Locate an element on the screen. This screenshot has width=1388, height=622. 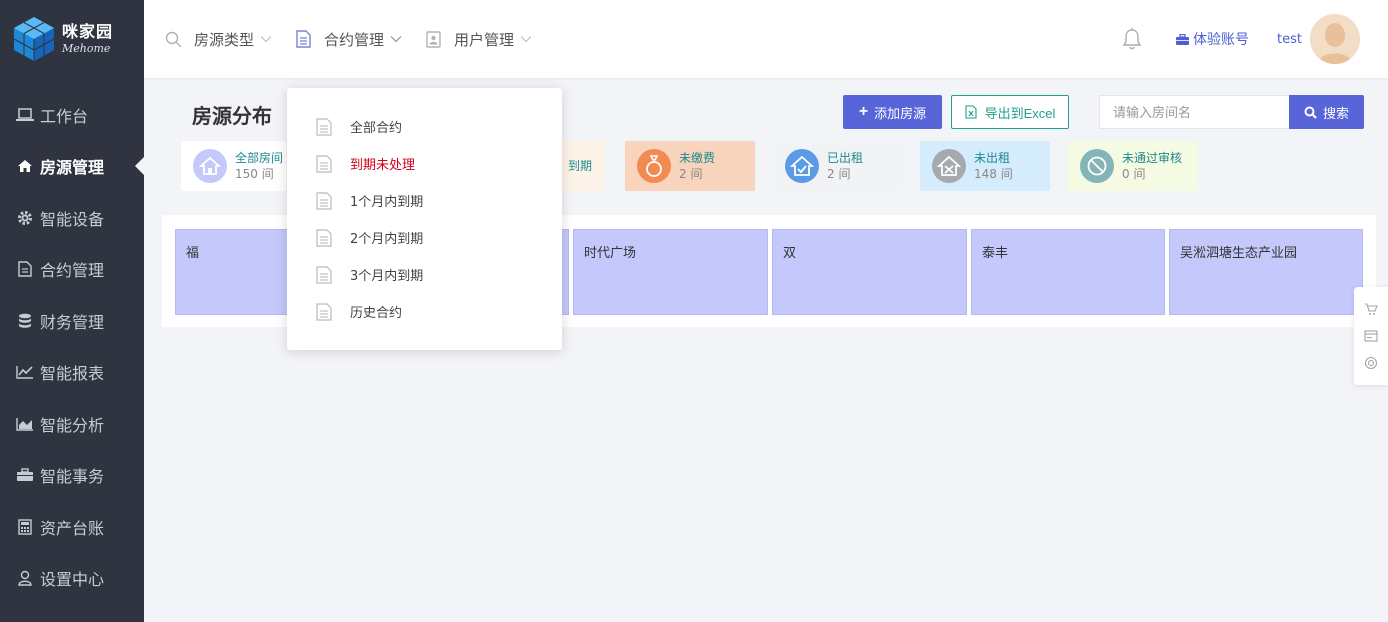
stat-label: 未出租 is located at coordinates (992, 158).